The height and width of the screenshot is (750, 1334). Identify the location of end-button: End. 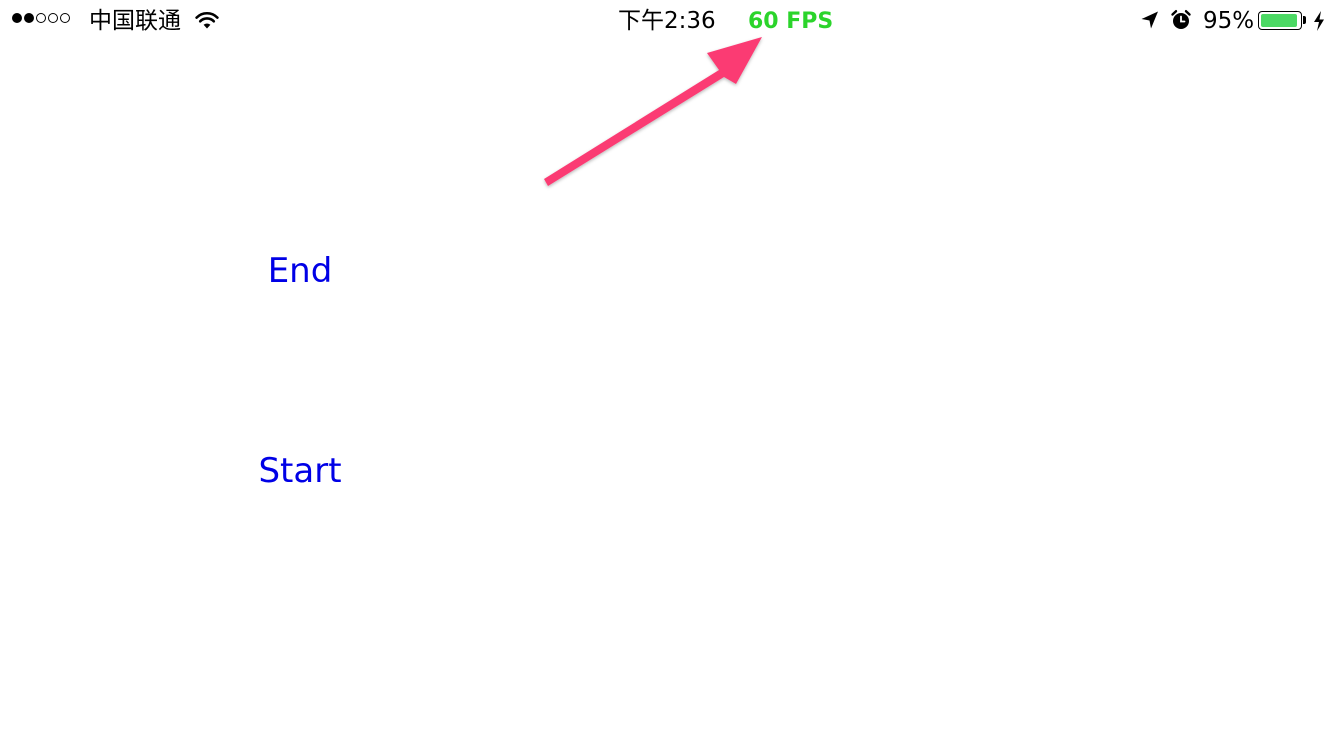
(300, 271).